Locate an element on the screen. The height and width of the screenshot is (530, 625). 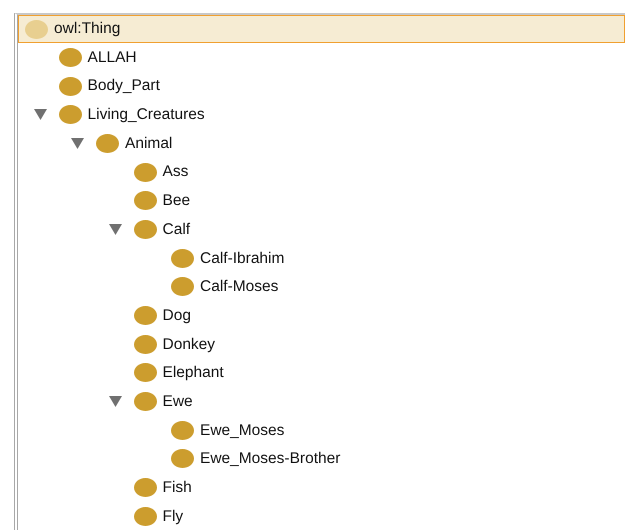
tree-row: ALLAH is located at coordinates (321, 57).